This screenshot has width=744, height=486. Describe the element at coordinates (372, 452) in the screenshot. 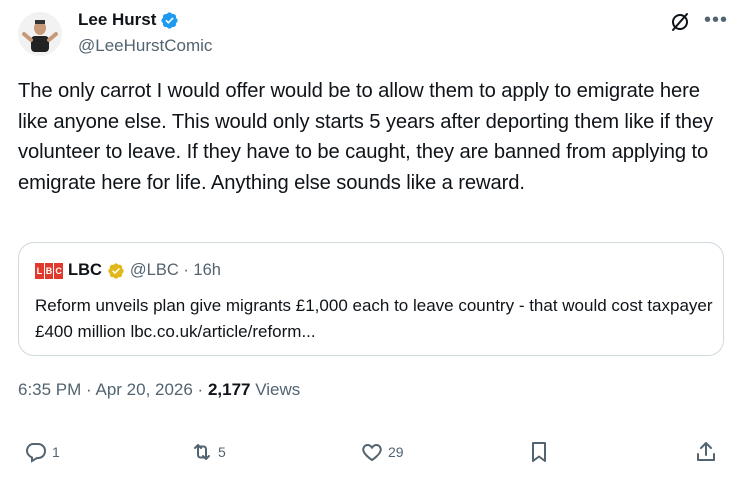

I see `like-icon` at that location.